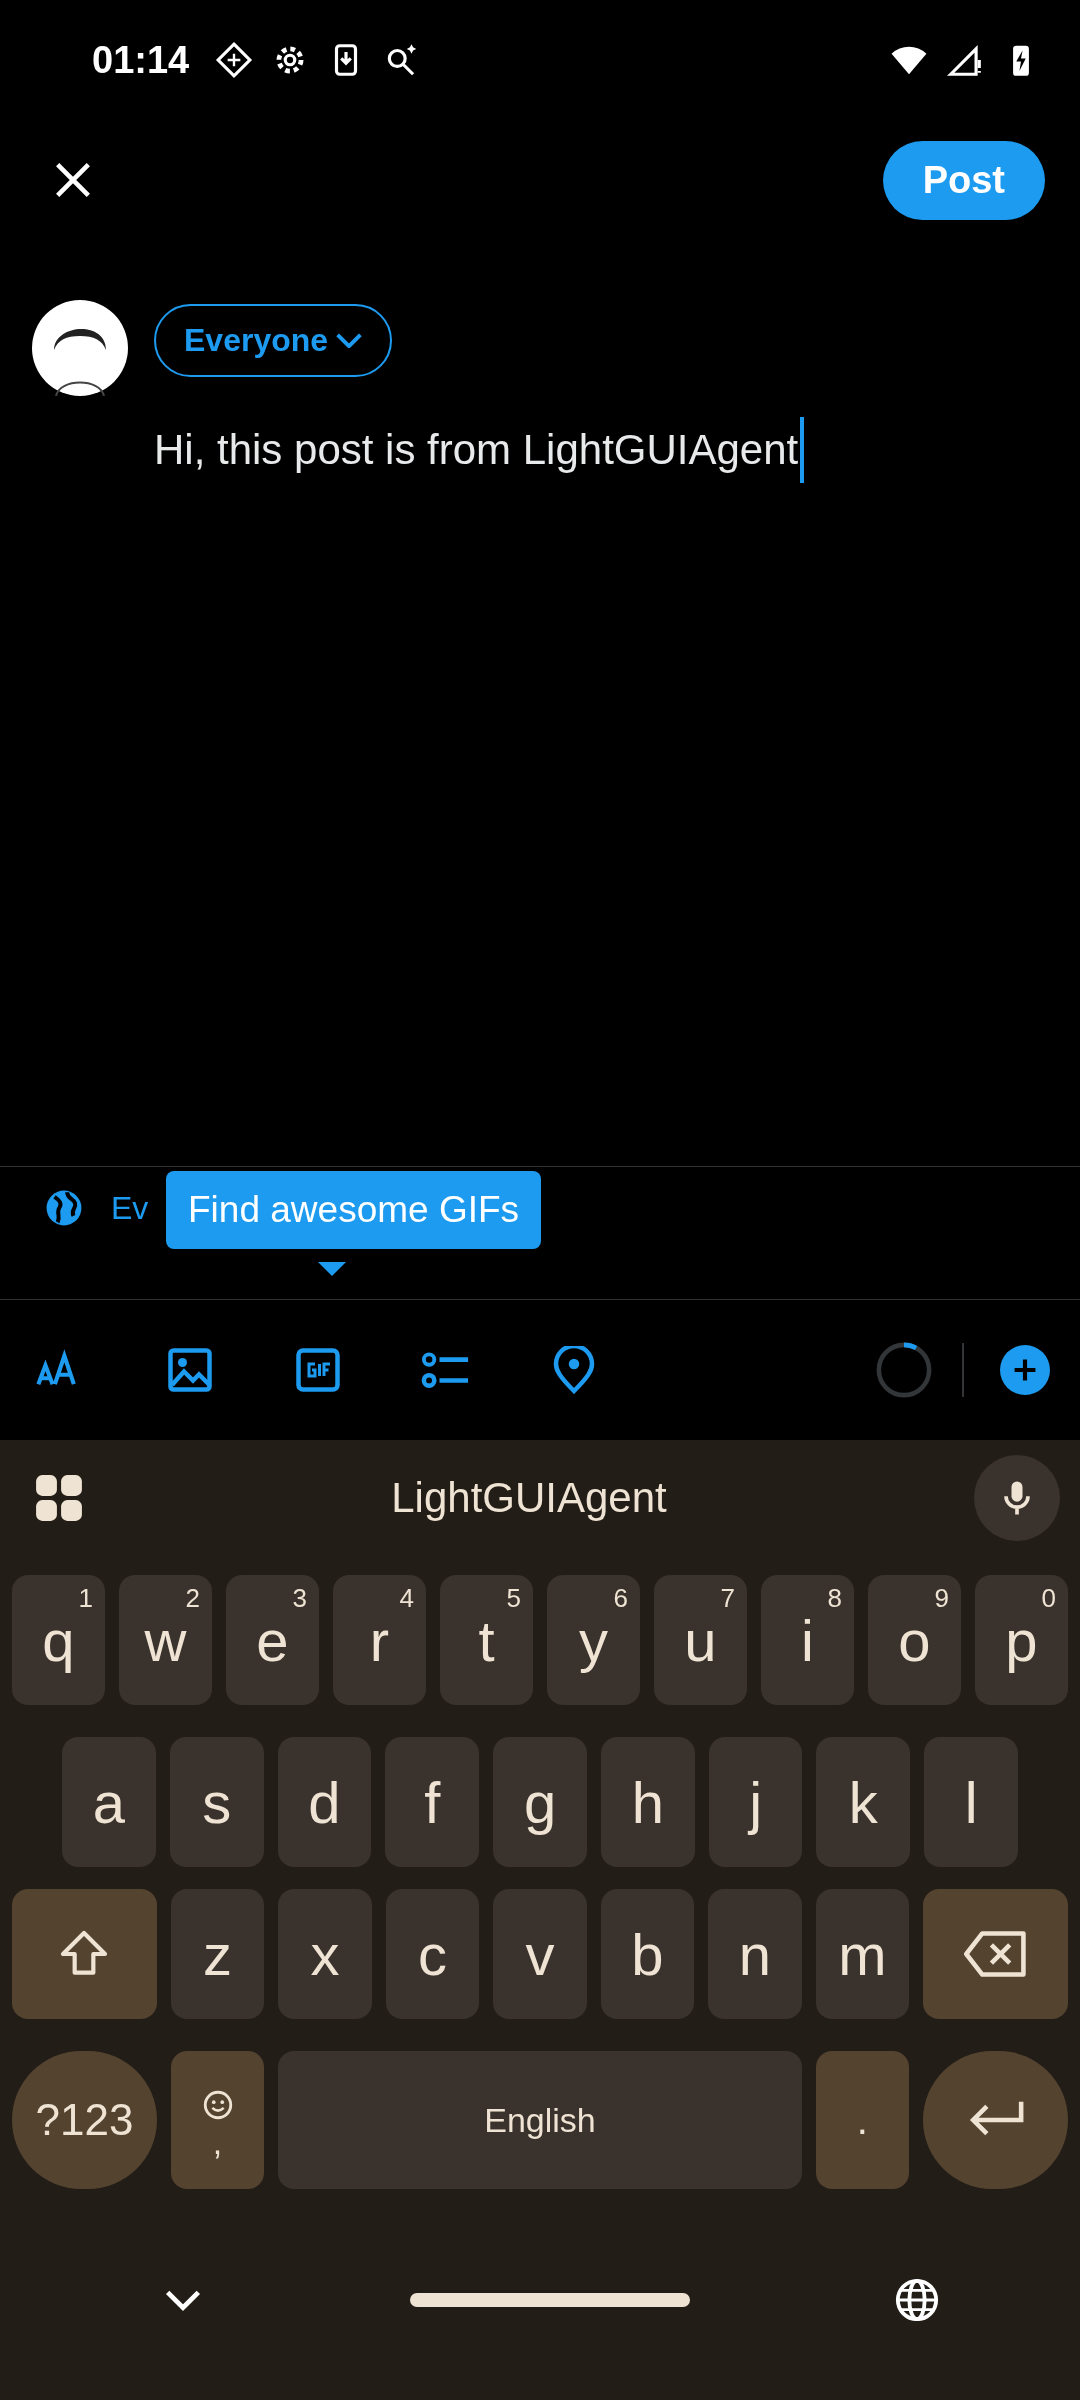 The width and height of the screenshot is (1080, 2400). What do you see at coordinates (1021, 1640) in the screenshot?
I see `letter-key: 0 p` at bounding box center [1021, 1640].